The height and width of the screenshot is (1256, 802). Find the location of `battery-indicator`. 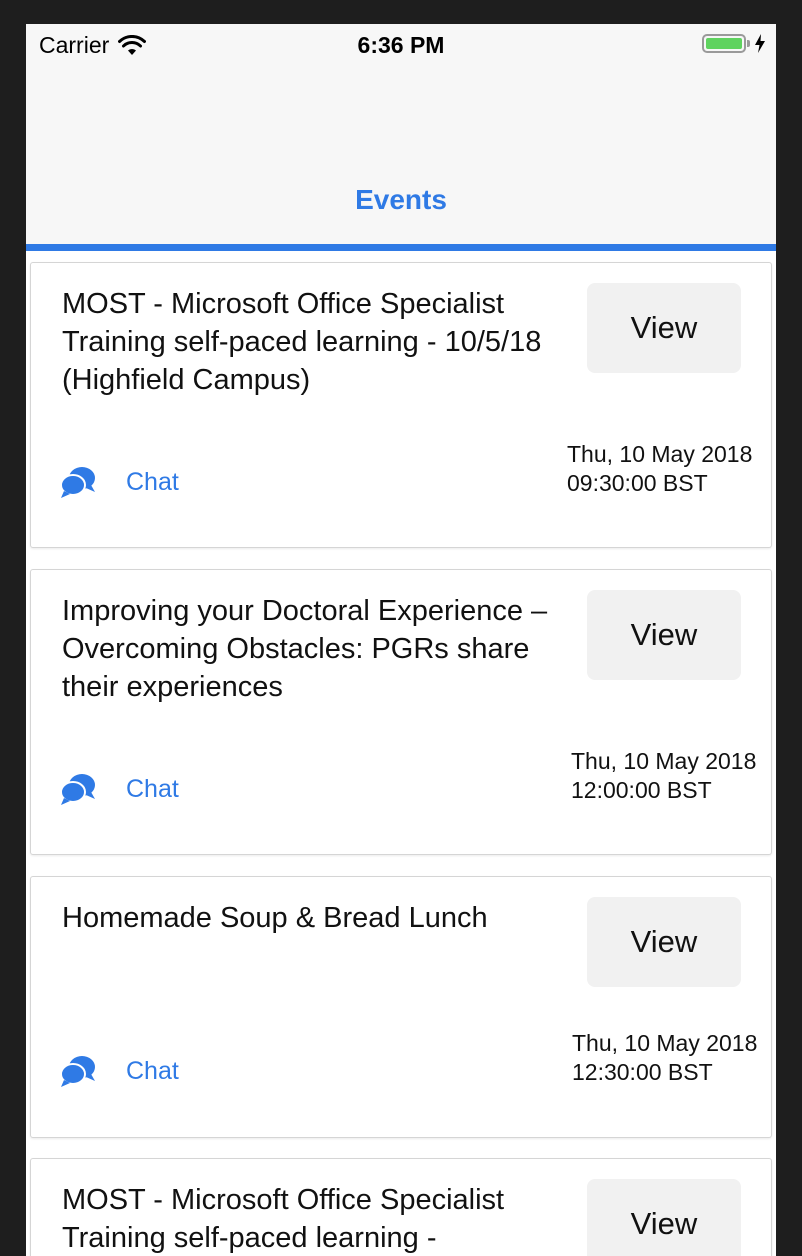

battery-indicator is located at coordinates (734, 43).